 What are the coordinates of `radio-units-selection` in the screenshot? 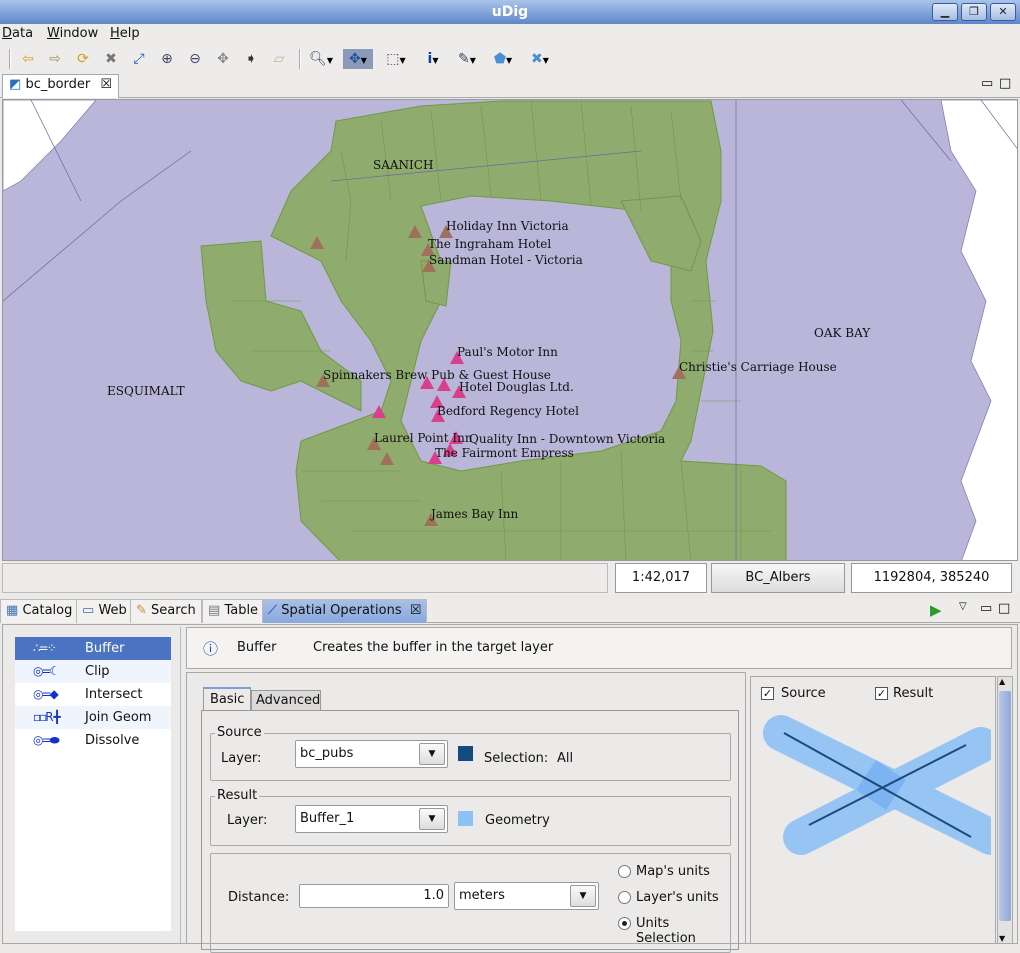 It's located at (624, 923).